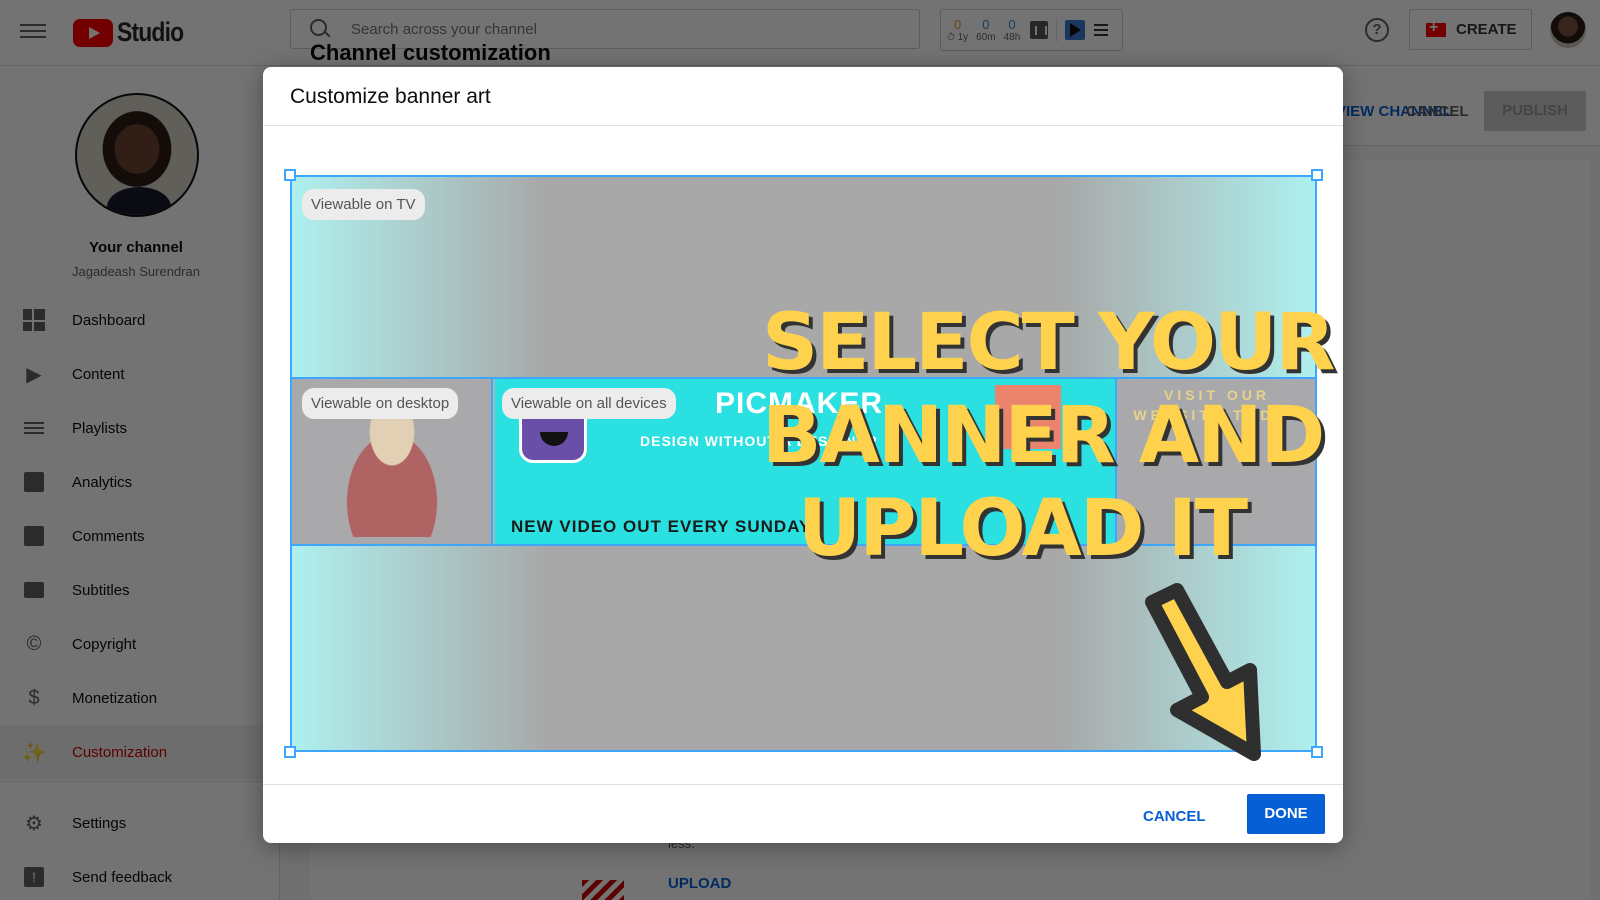 The image size is (1600, 900). What do you see at coordinates (290, 175) in the screenshot?
I see `crop-handle-top-left` at bounding box center [290, 175].